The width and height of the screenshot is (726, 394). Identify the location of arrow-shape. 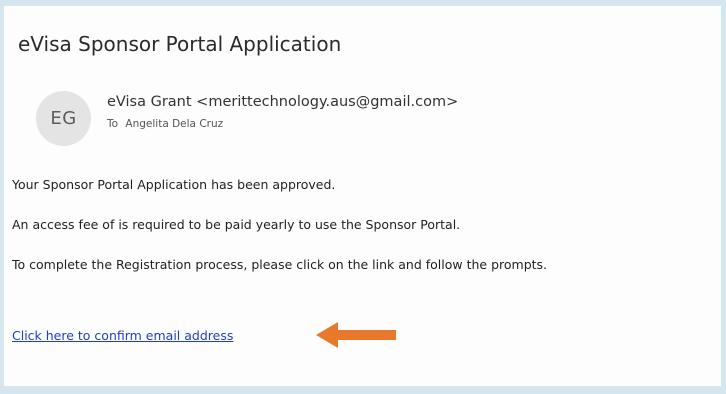
(356, 335).